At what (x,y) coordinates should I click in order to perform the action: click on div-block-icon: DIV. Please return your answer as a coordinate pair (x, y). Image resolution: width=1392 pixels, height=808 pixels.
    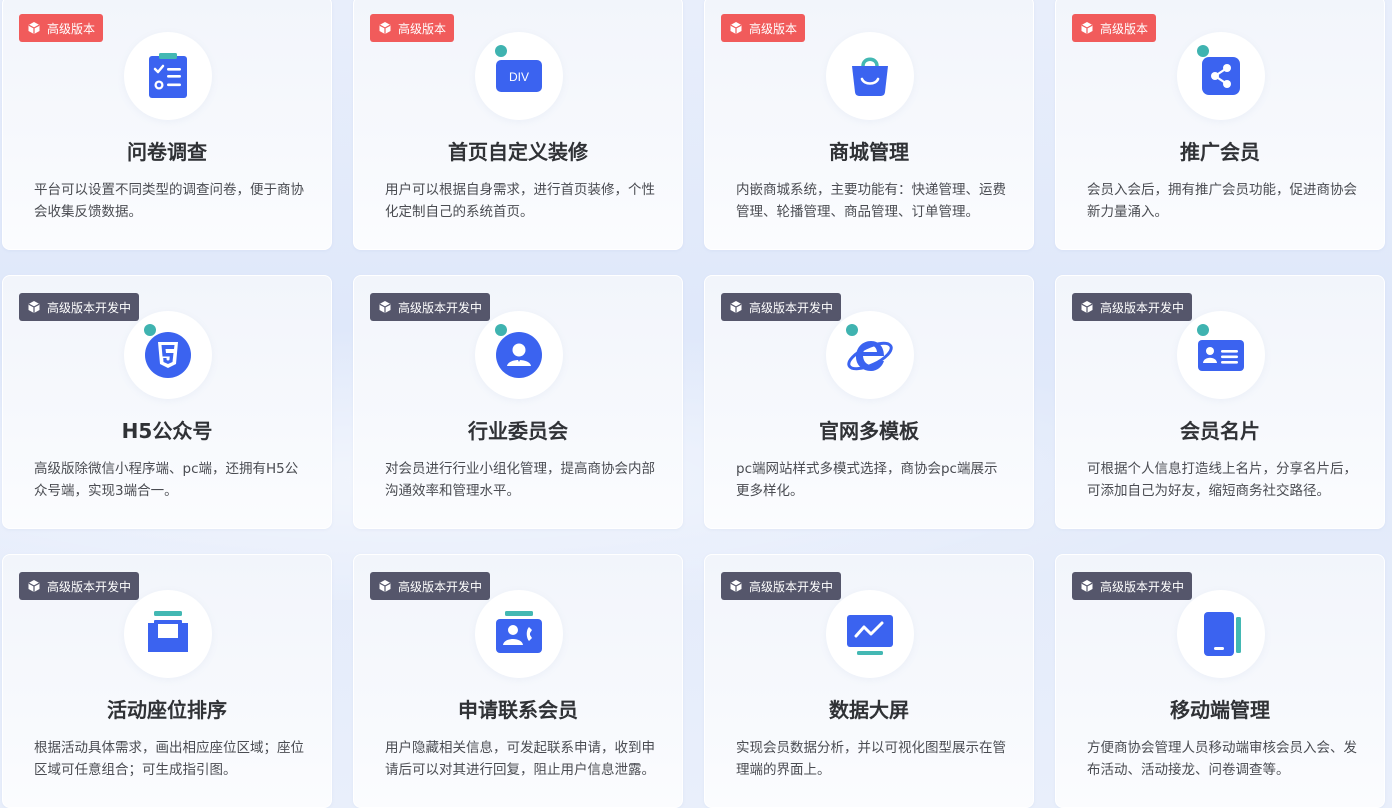
    Looking at the image, I should click on (519, 76).